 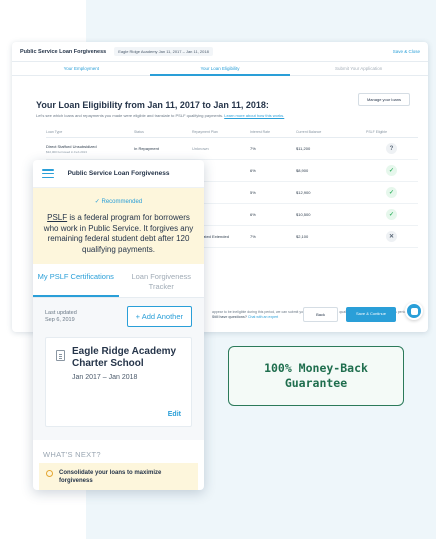 I want to click on edit-link: Edit, so click(x=174, y=414).